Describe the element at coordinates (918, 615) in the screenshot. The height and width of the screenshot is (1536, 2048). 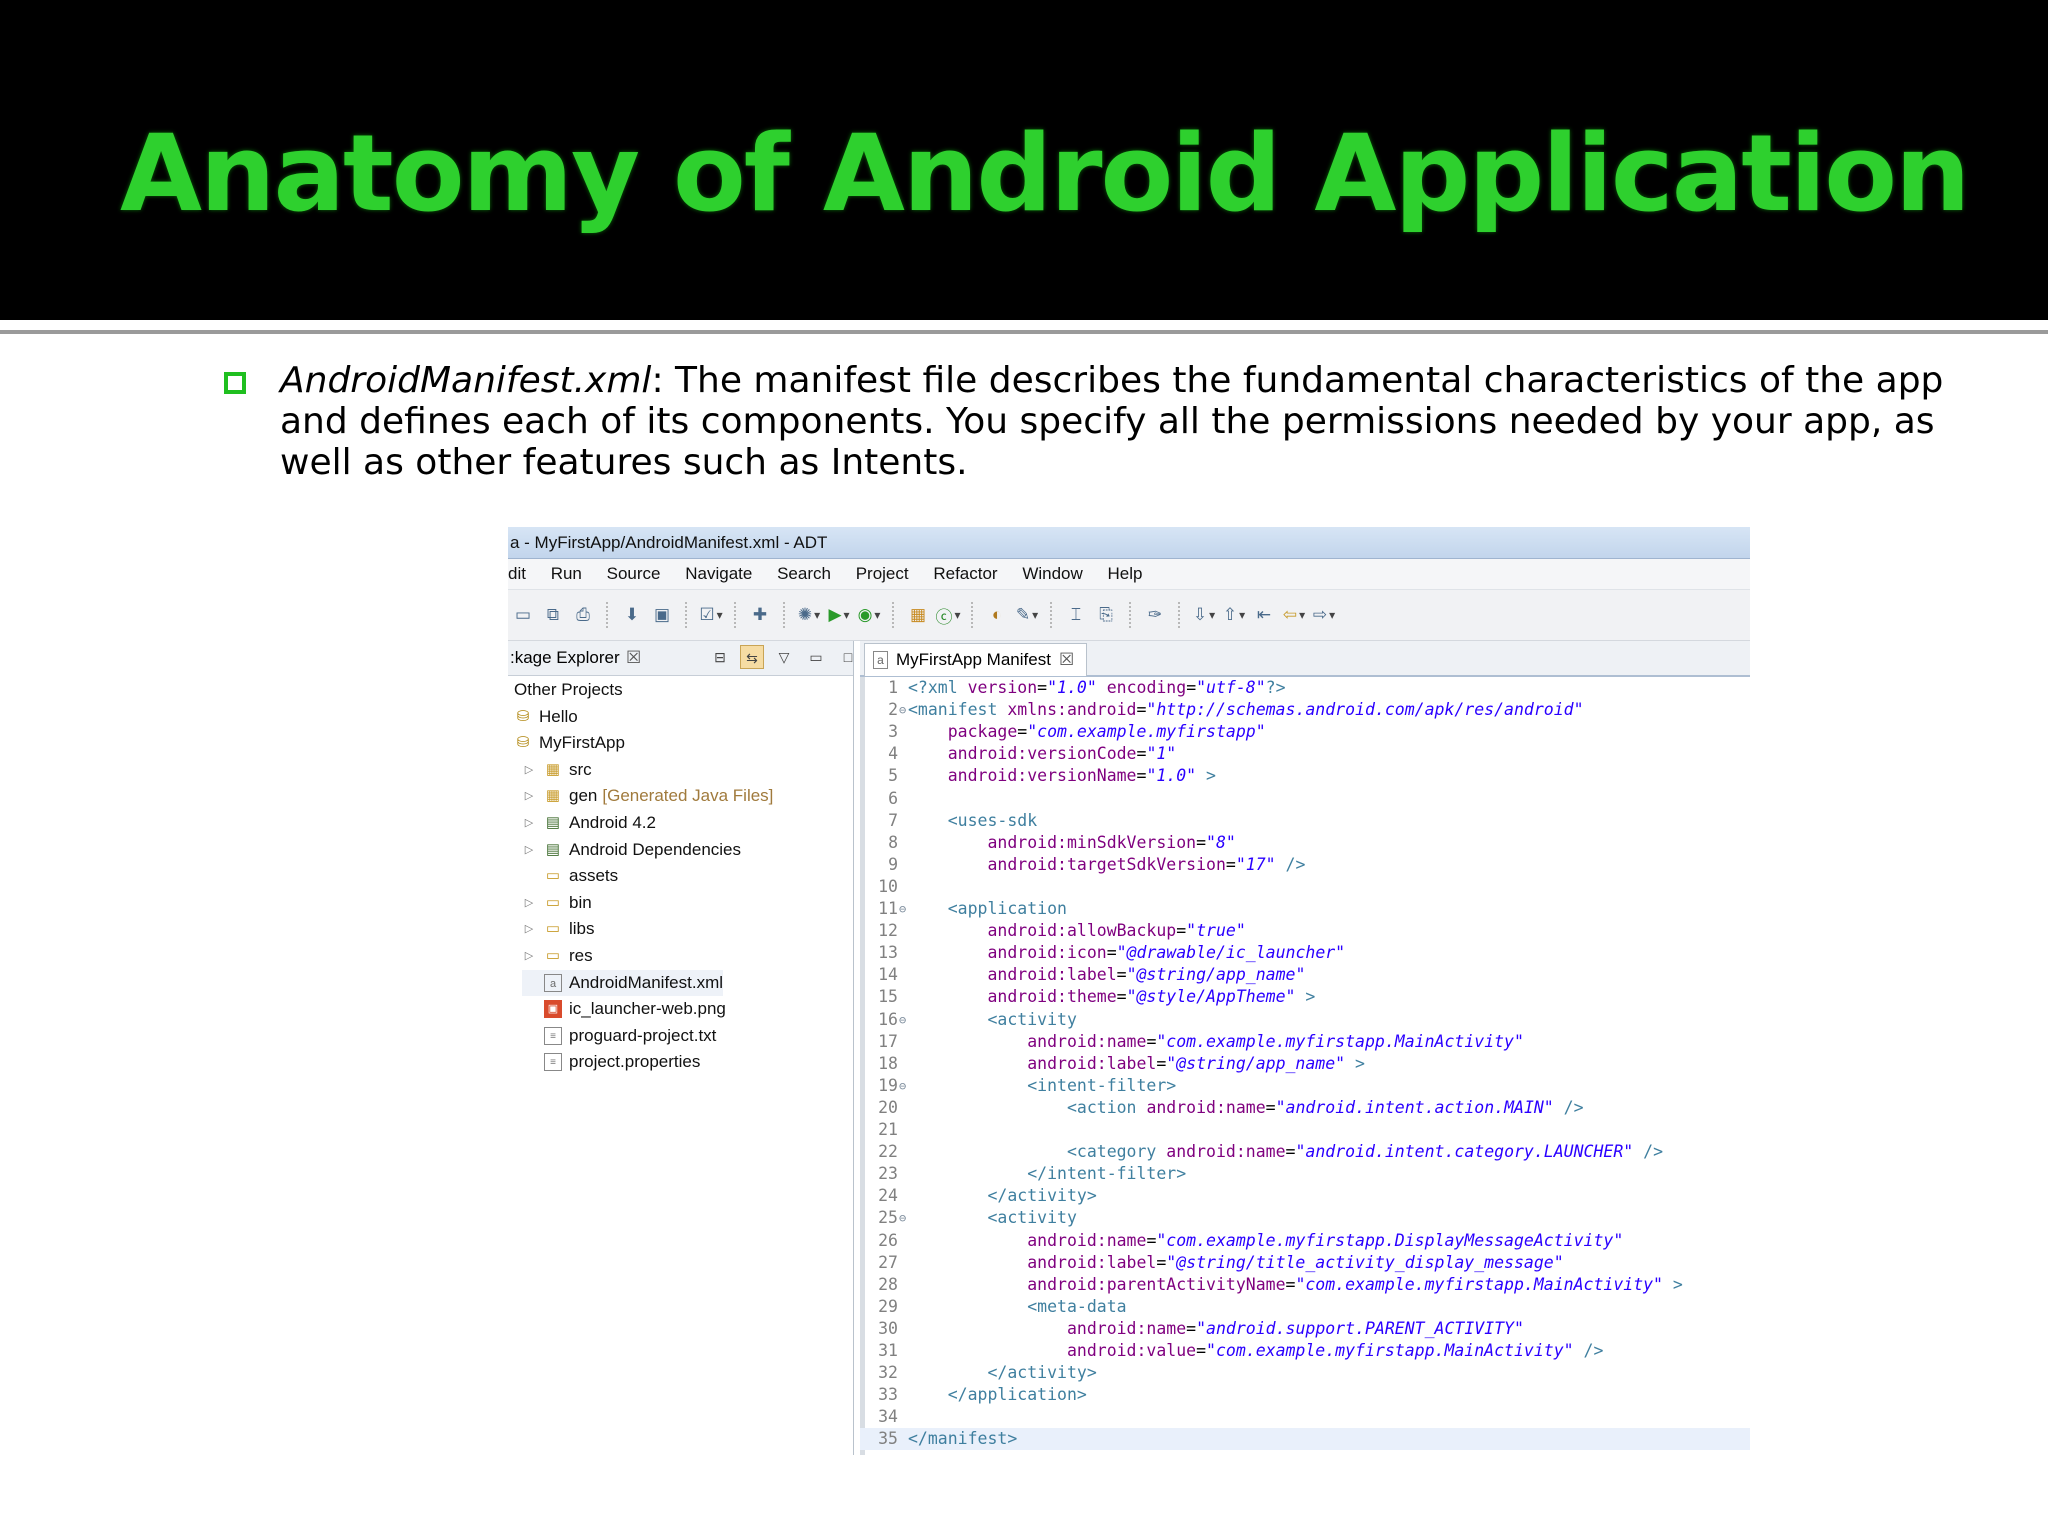
I see `new-package-icon: ▦` at that location.